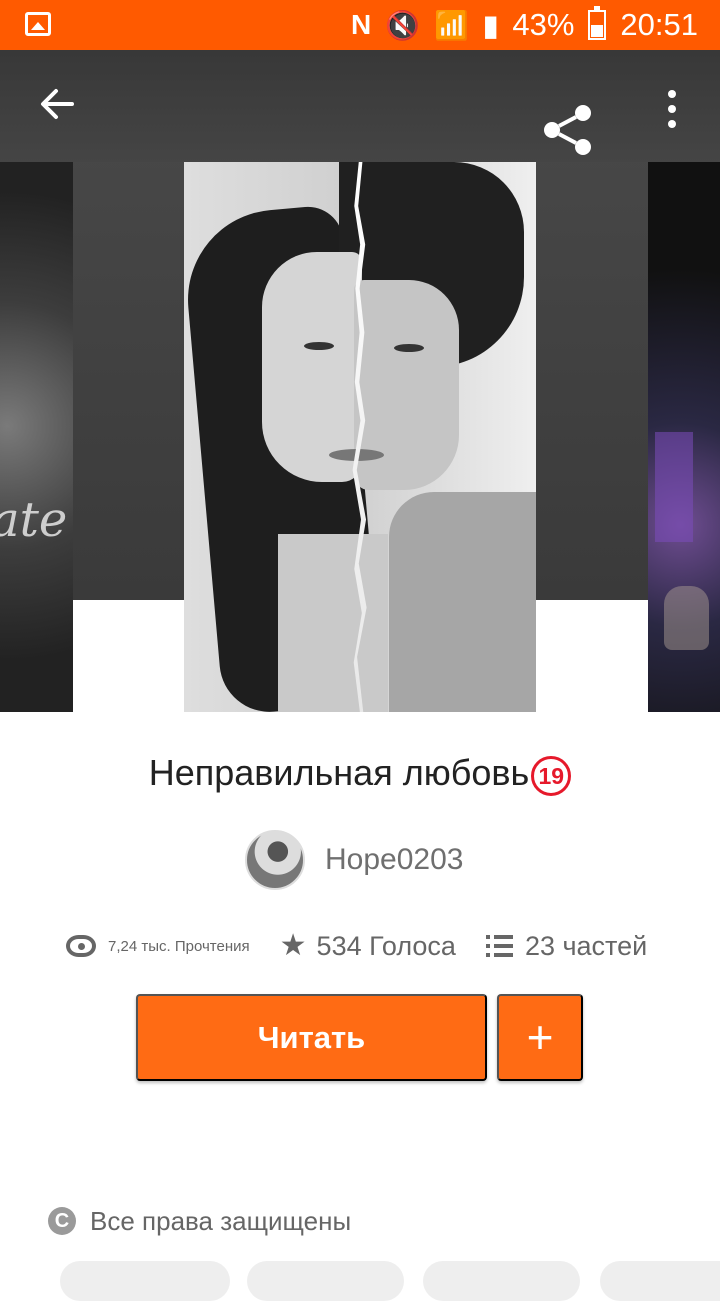 This screenshot has height=1301, width=720. What do you see at coordinates (311, 1037) in the screenshot?
I see `read-button: Читать` at bounding box center [311, 1037].